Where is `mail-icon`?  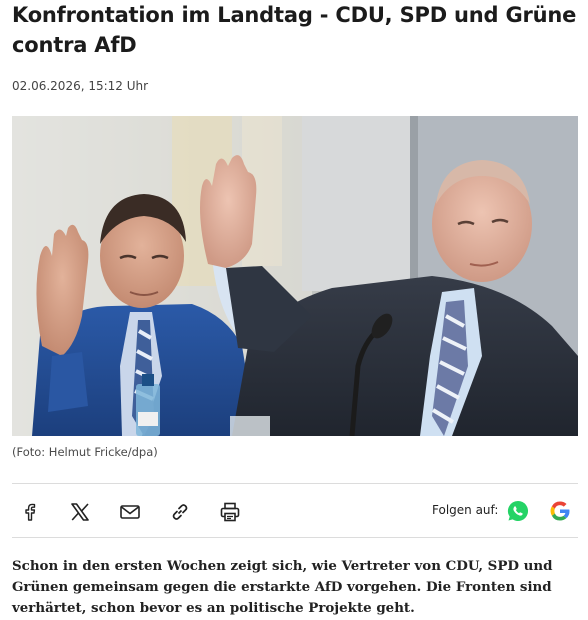 mail-icon is located at coordinates (130, 512).